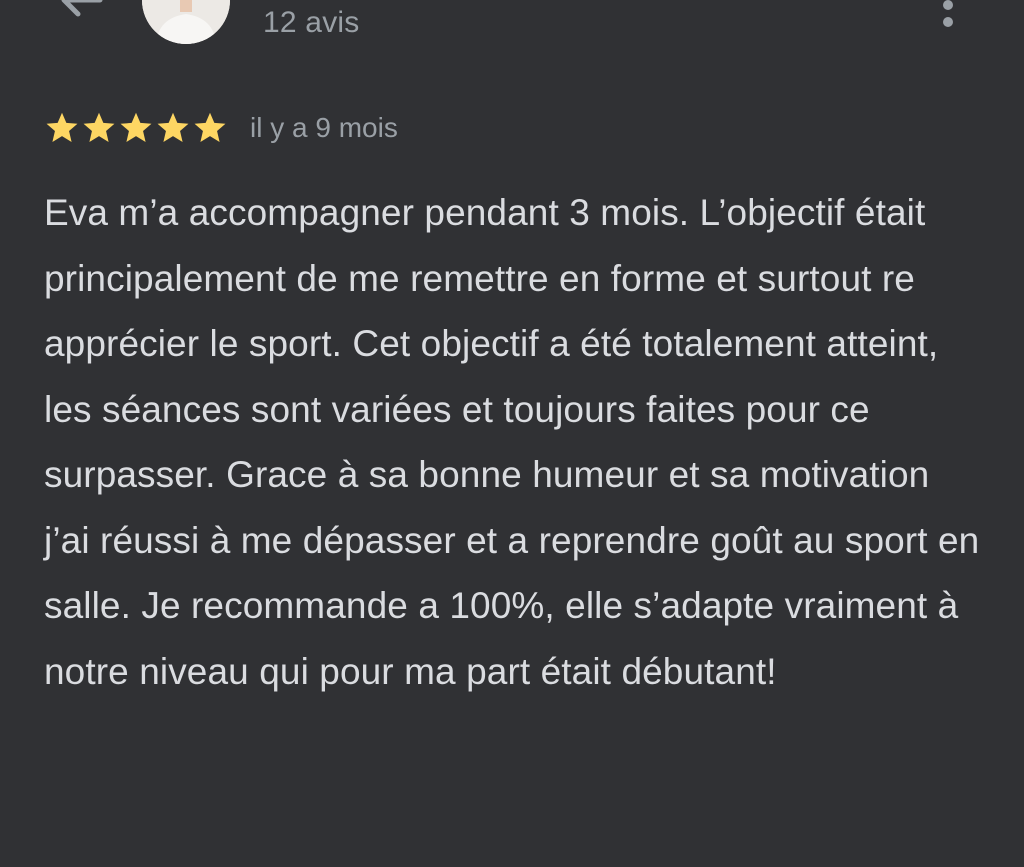 The width and height of the screenshot is (1024, 867). What do you see at coordinates (311, 22) in the screenshot?
I see `review-count: 12 avis` at bounding box center [311, 22].